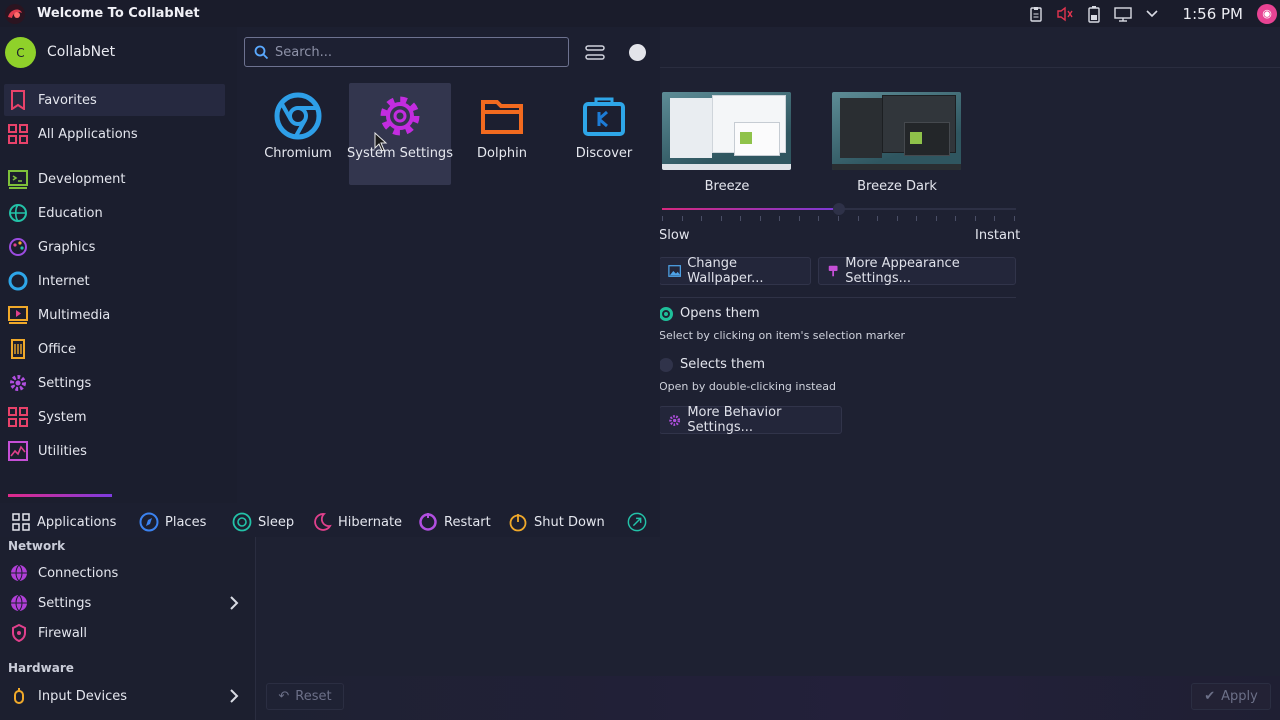  I want to click on leave-button, so click(637, 522).